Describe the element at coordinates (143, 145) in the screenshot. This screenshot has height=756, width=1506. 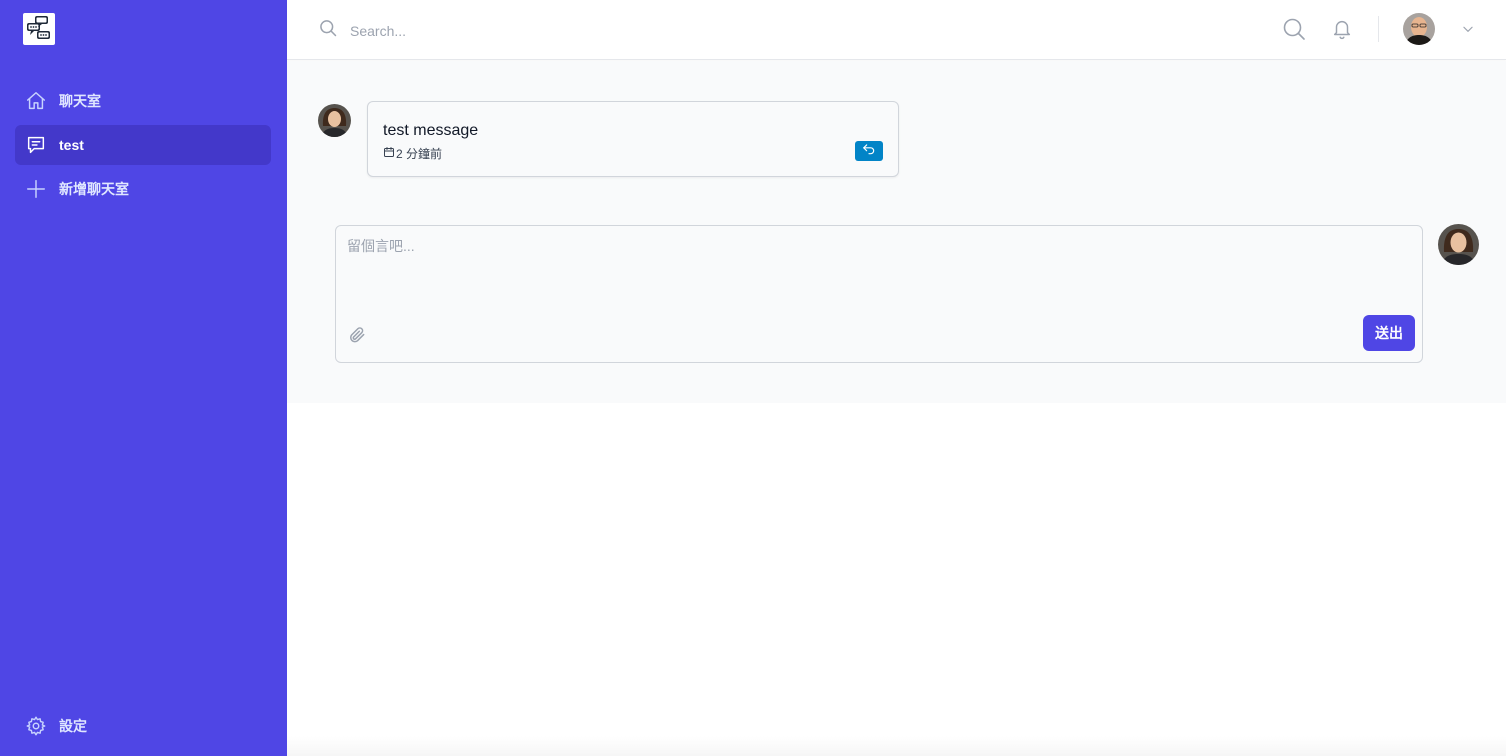
I see `sidebar-item-test: test` at that location.